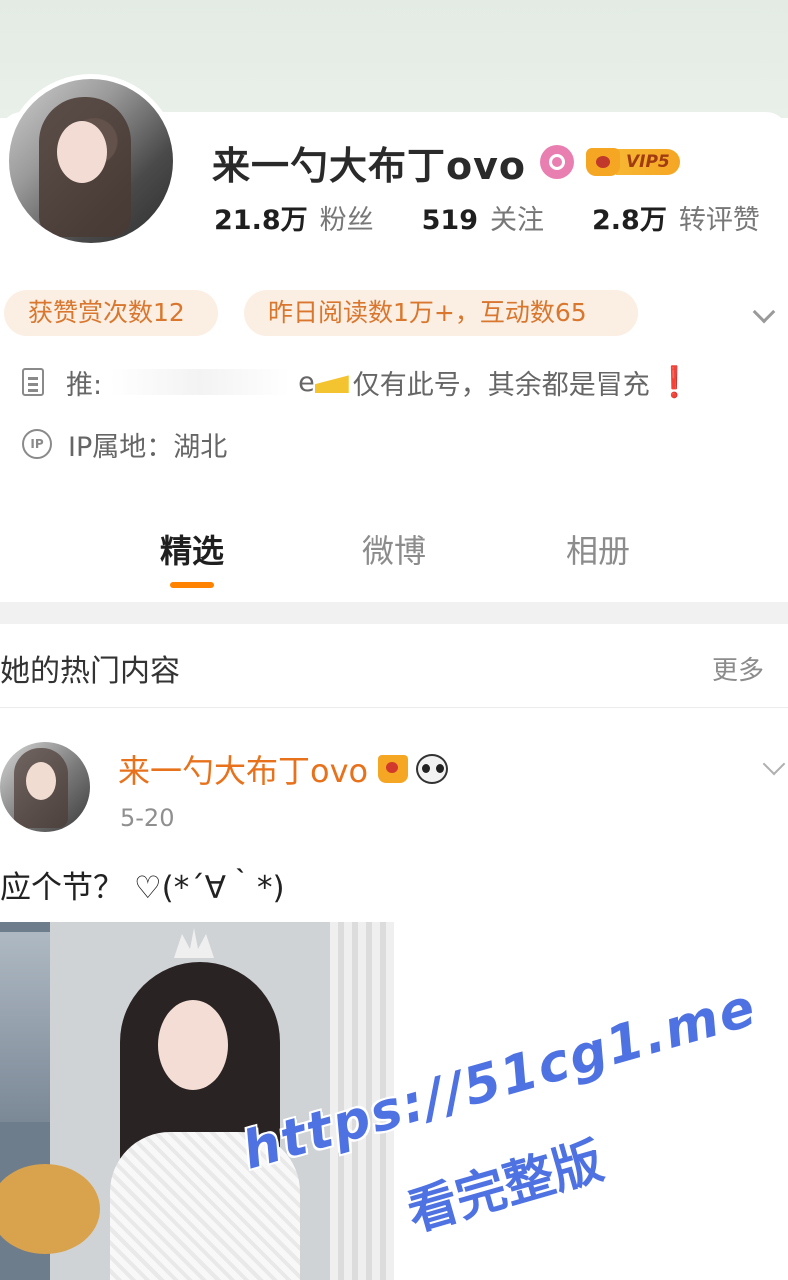 This screenshot has width=788, height=1280. What do you see at coordinates (394, 613) in the screenshot?
I see `section-divider` at bounding box center [394, 613].